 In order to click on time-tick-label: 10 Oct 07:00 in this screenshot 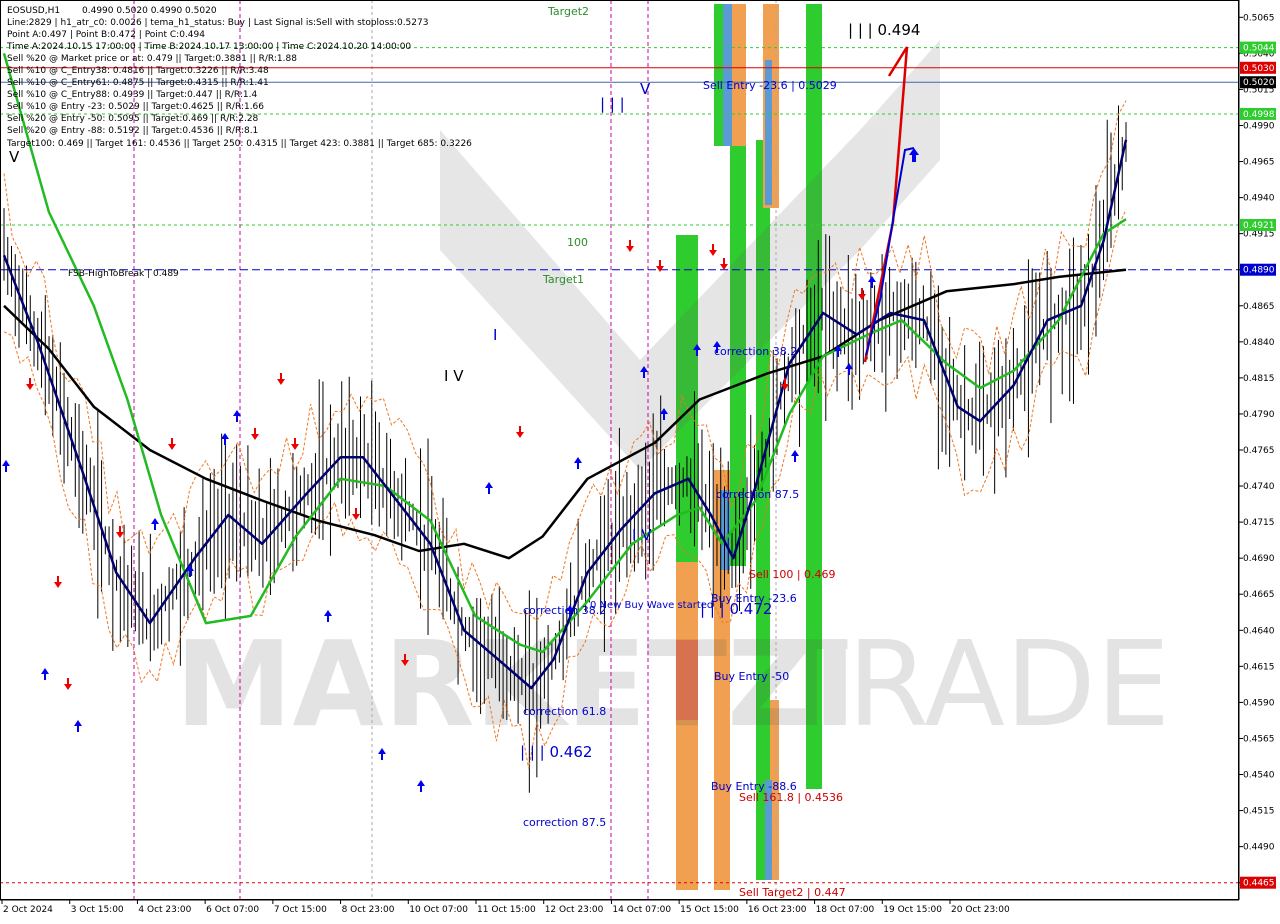, I will do `click(438, 910)`.